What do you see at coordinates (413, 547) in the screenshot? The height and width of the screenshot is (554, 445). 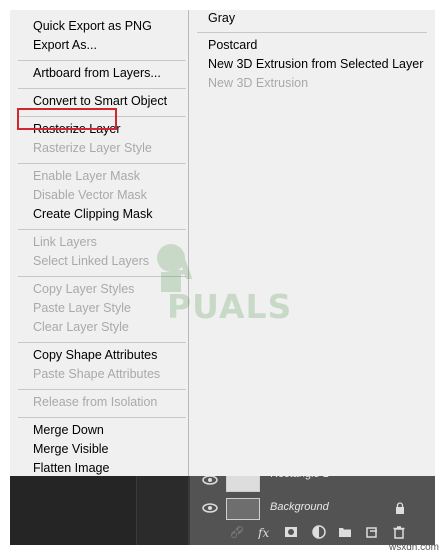 I see `site-credit: wsxdn.com` at bounding box center [413, 547].